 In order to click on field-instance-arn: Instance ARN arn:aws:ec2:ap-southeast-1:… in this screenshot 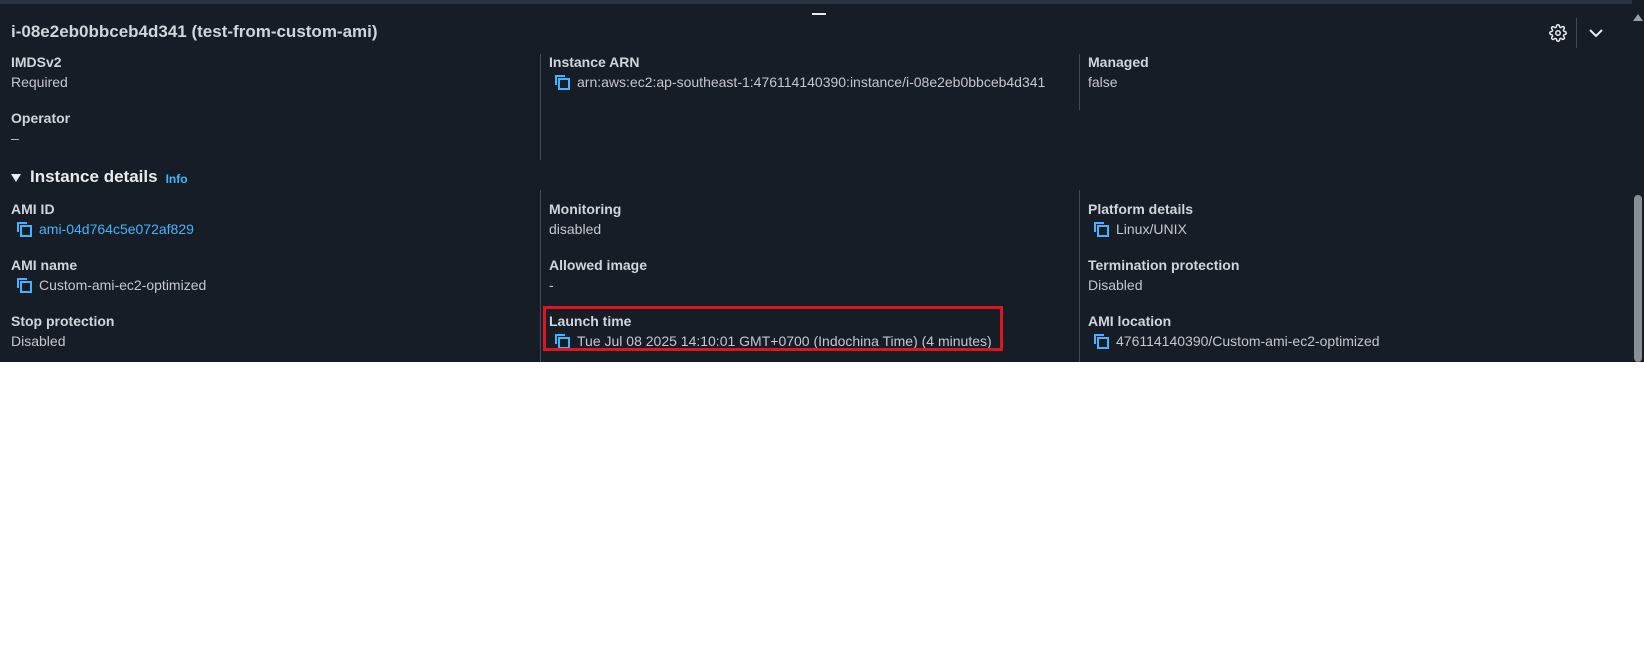, I will do `click(797, 72)`.